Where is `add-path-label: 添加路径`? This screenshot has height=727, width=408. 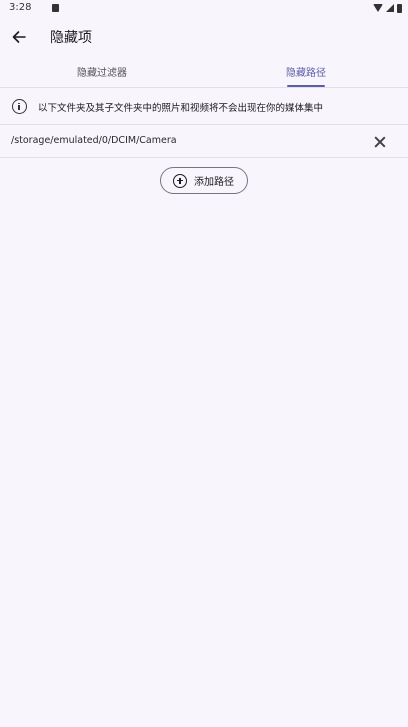
add-path-label: 添加路径 is located at coordinates (214, 182).